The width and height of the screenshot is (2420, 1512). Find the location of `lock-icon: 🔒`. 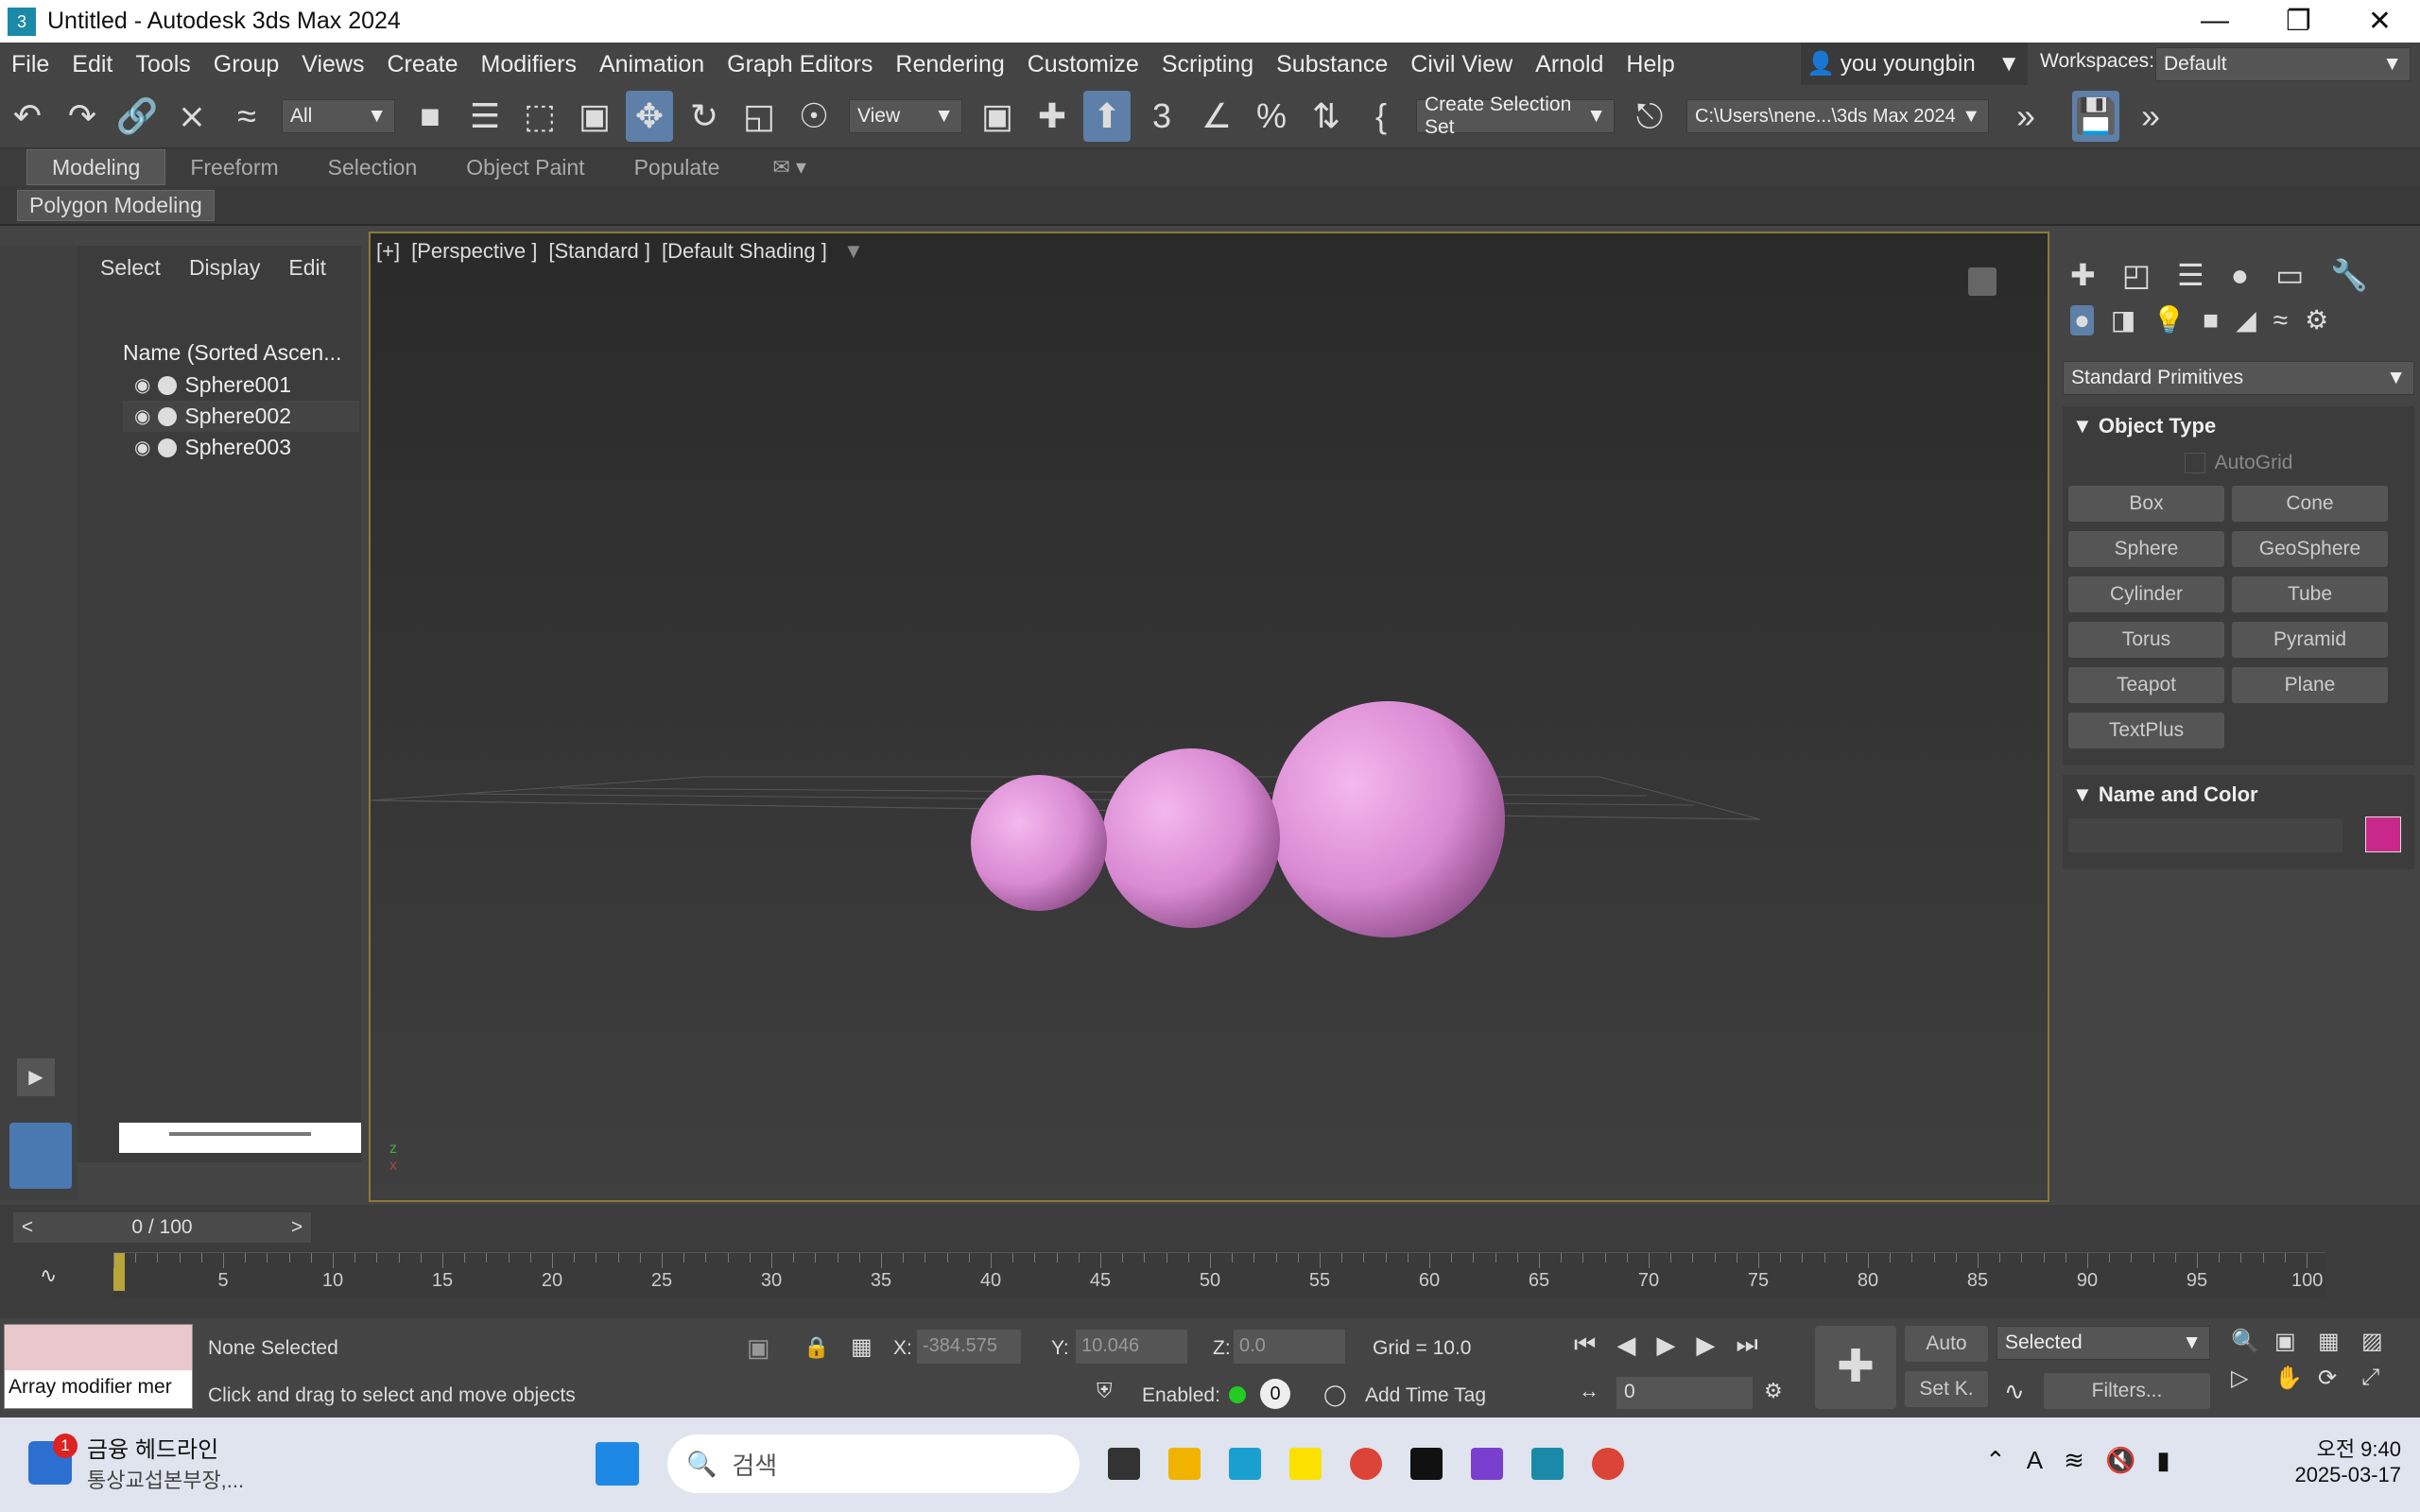

lock-icon: 🔒 is located at coordinates (817, 1347).